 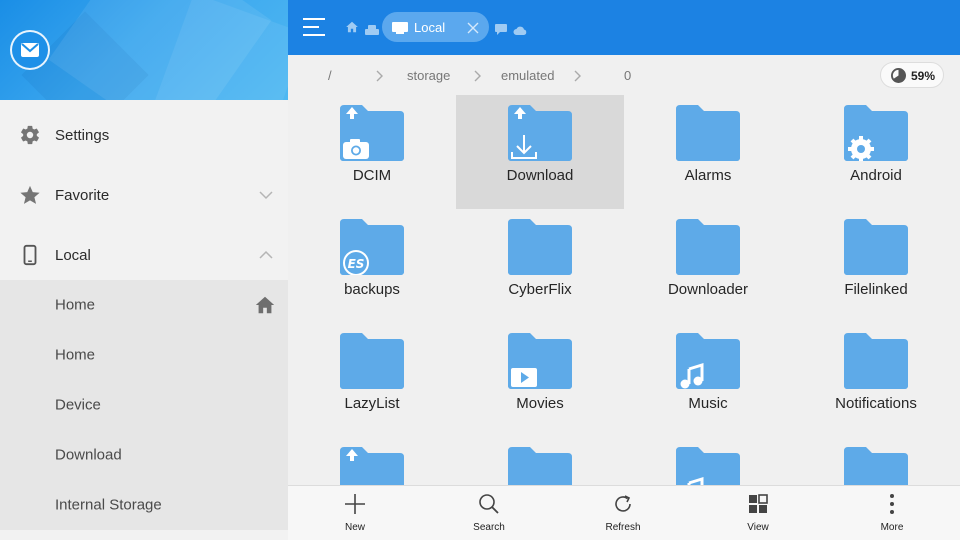 What do you see at coordinates (876, 289) in the screenshot?
I see `folder-name: Filelinked` at bounding box center [876, 289].